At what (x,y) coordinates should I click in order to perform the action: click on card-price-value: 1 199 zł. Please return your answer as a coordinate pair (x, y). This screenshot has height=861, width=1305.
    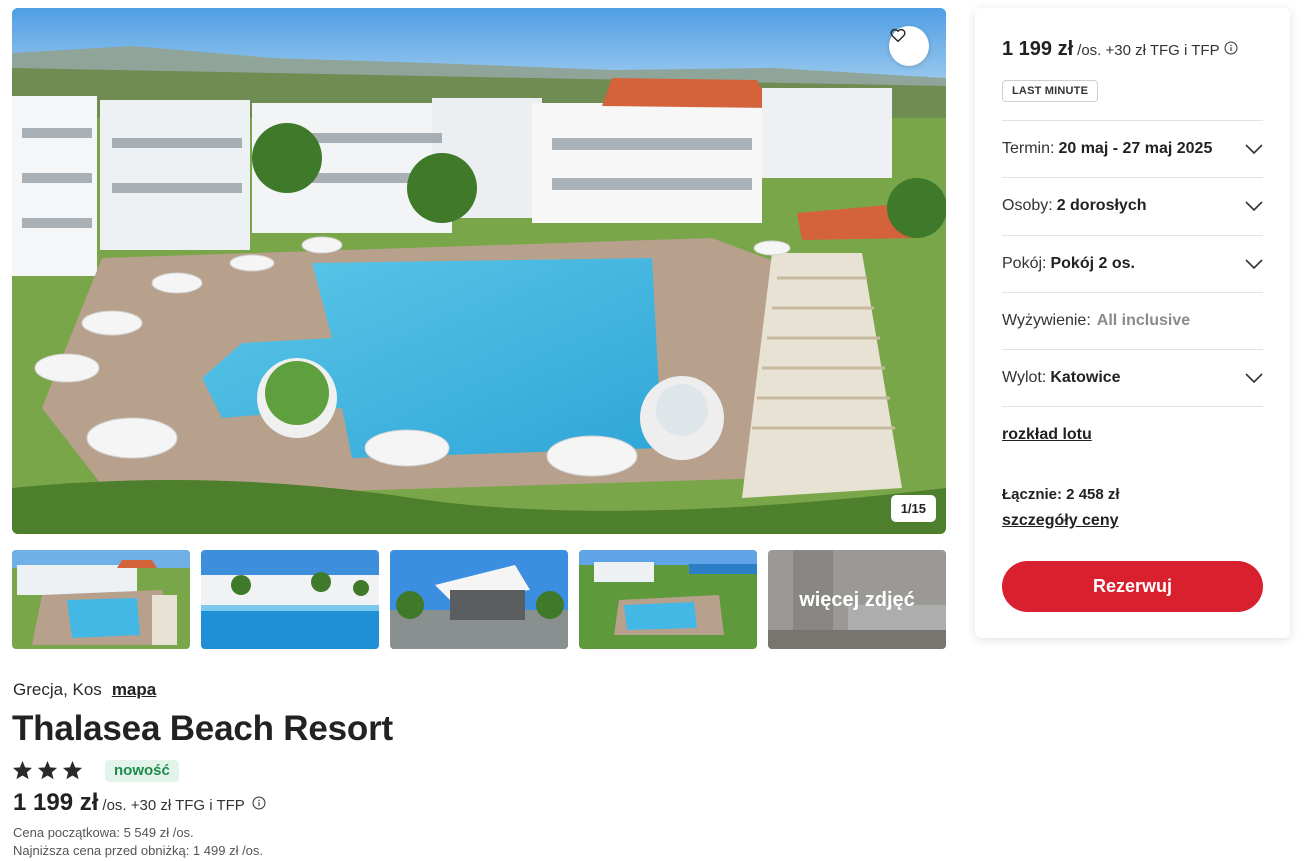
    Looking at the image, I should click on (1038, 49).